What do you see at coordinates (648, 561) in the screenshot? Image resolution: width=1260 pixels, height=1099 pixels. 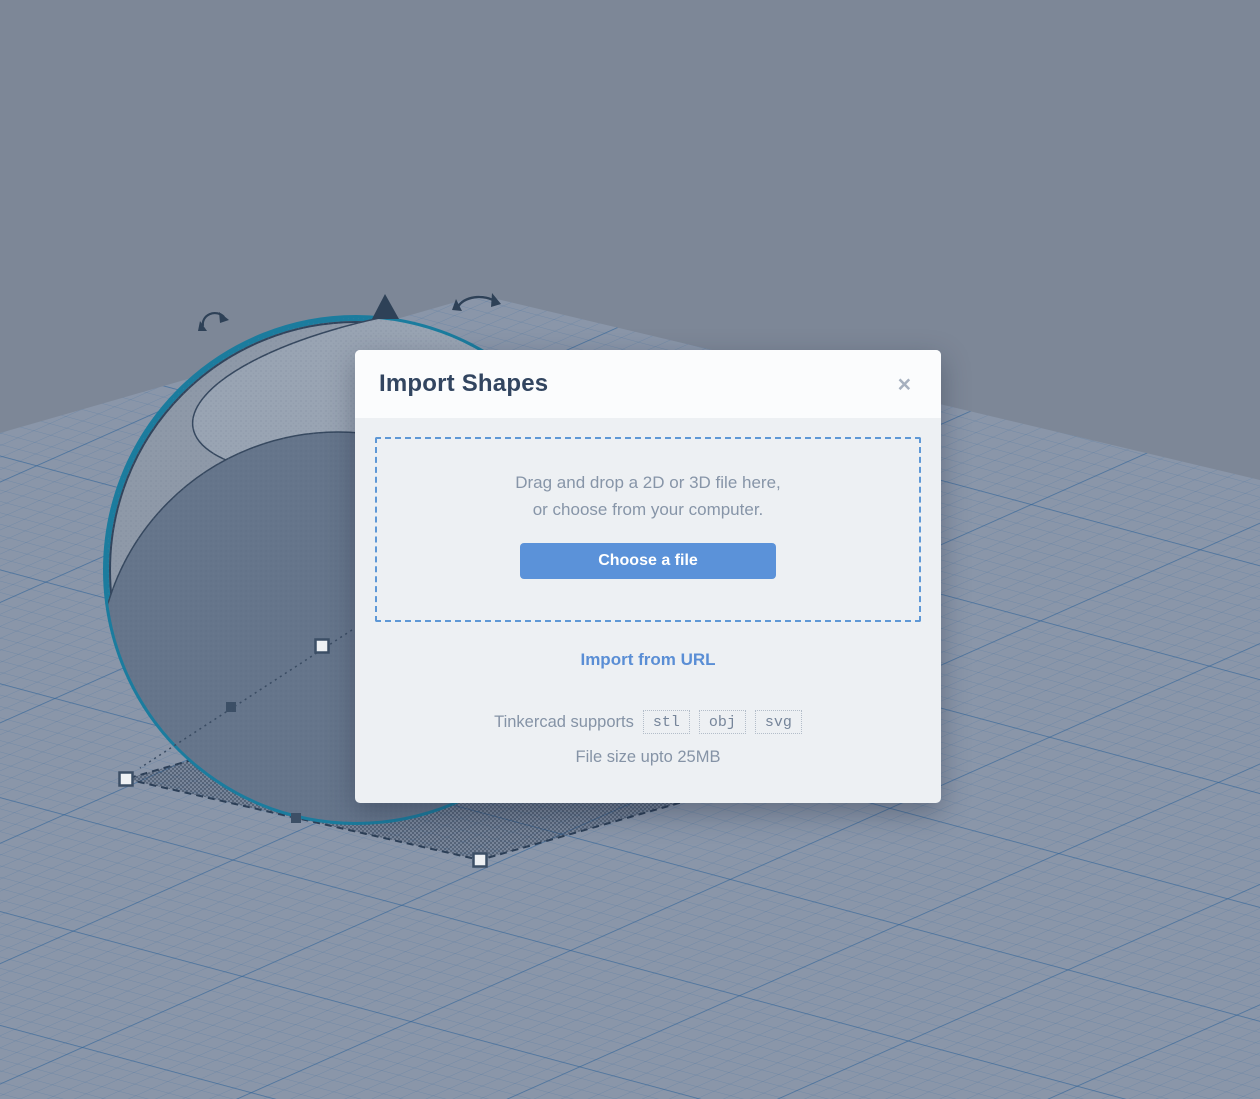 I see `choose-file-button: Choose a file` at bounding box center [648, 561].